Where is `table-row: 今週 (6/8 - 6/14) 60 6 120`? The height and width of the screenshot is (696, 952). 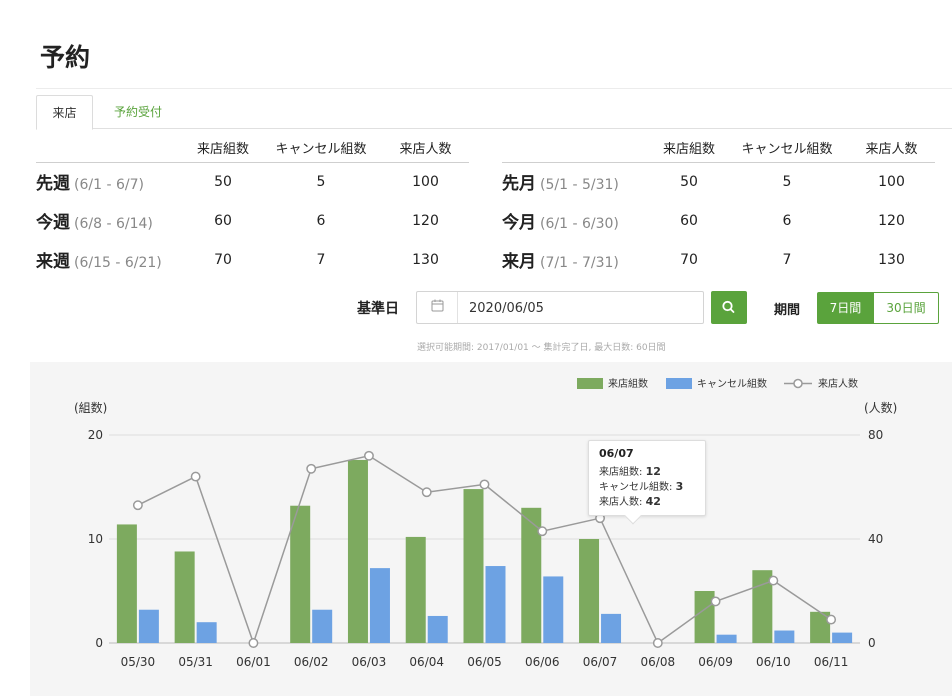 table-row: 今週 (6/8 - 6/14) 60 6 120 is located at coordinates (252, 220).